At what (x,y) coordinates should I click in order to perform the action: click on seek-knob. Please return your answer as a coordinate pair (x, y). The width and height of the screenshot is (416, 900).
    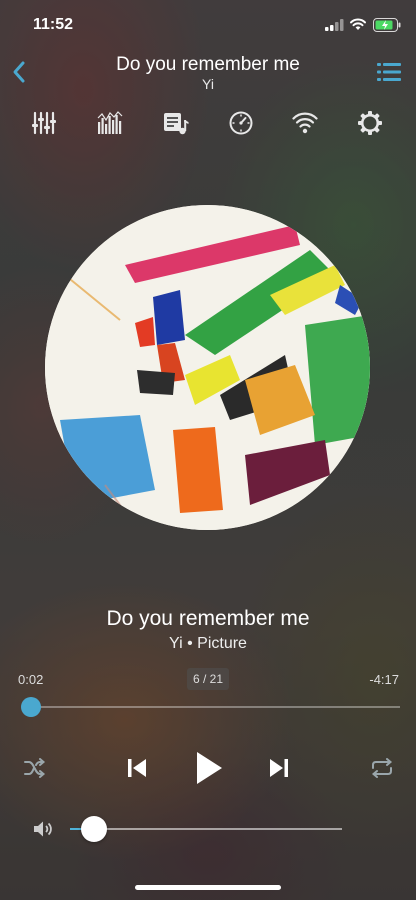
    Looking at the image, I should click on (30, 707).